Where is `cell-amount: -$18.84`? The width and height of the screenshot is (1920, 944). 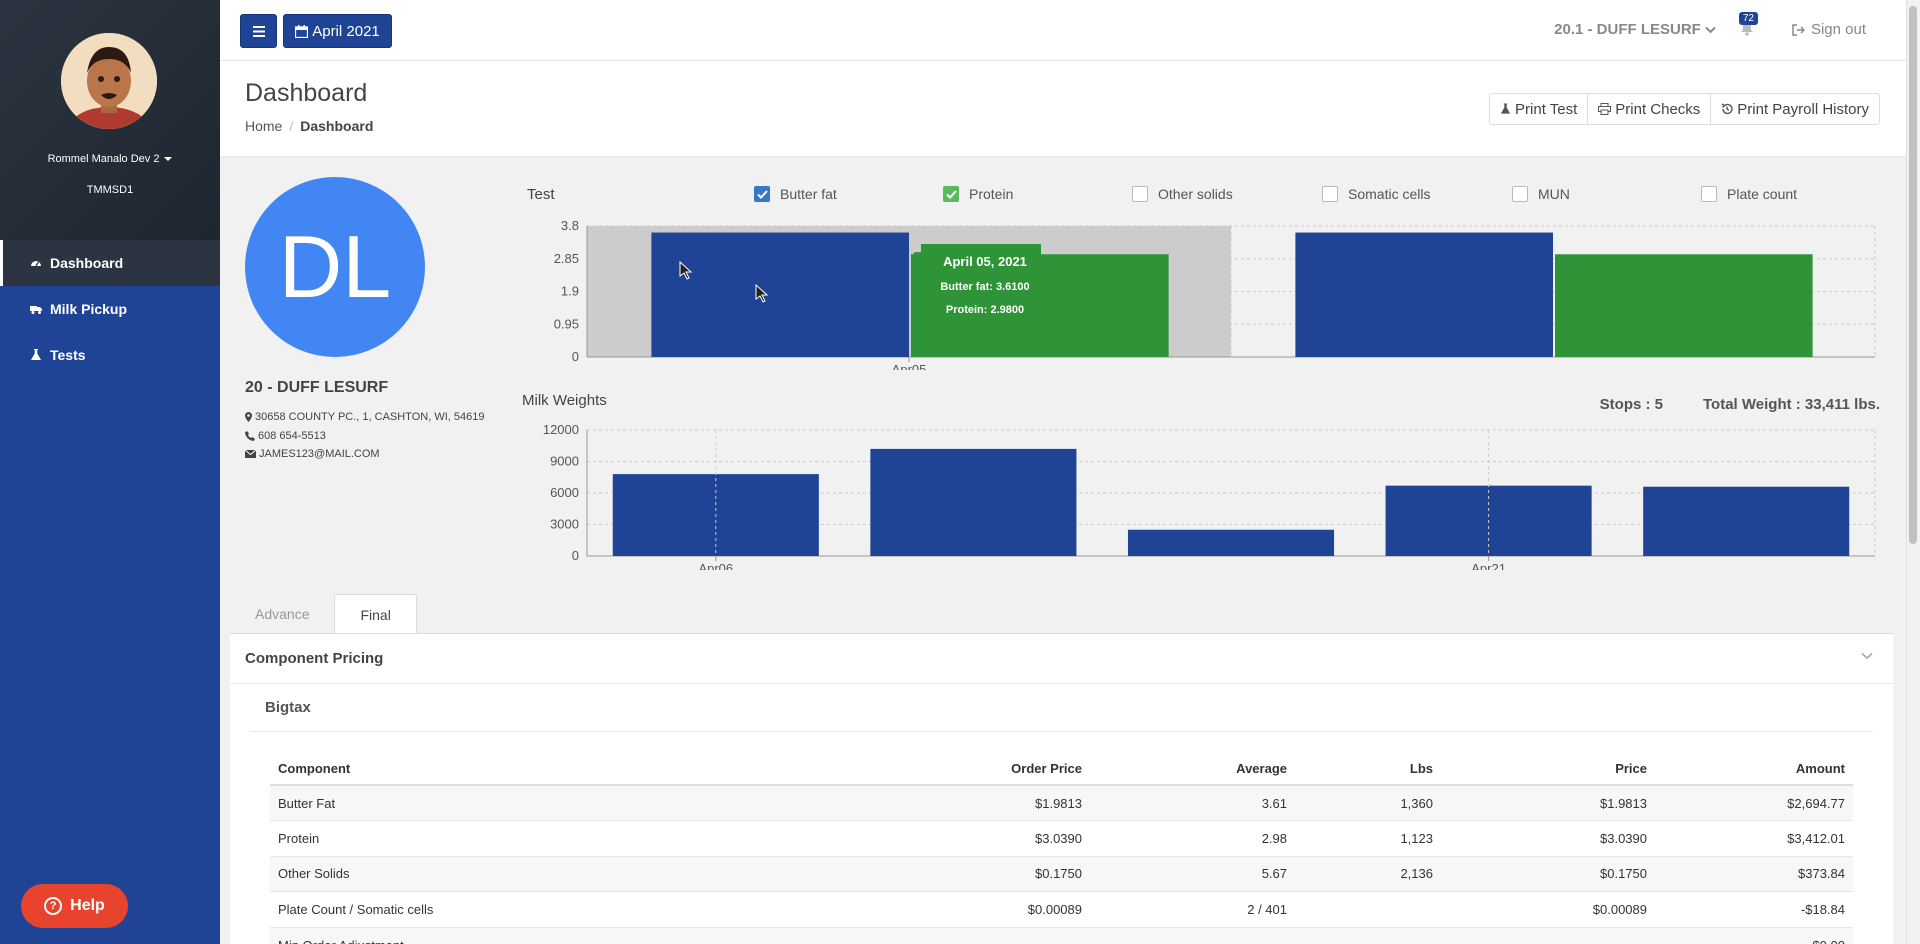 cell-amount: -$18.84 is located at coordinates (1754, 909).